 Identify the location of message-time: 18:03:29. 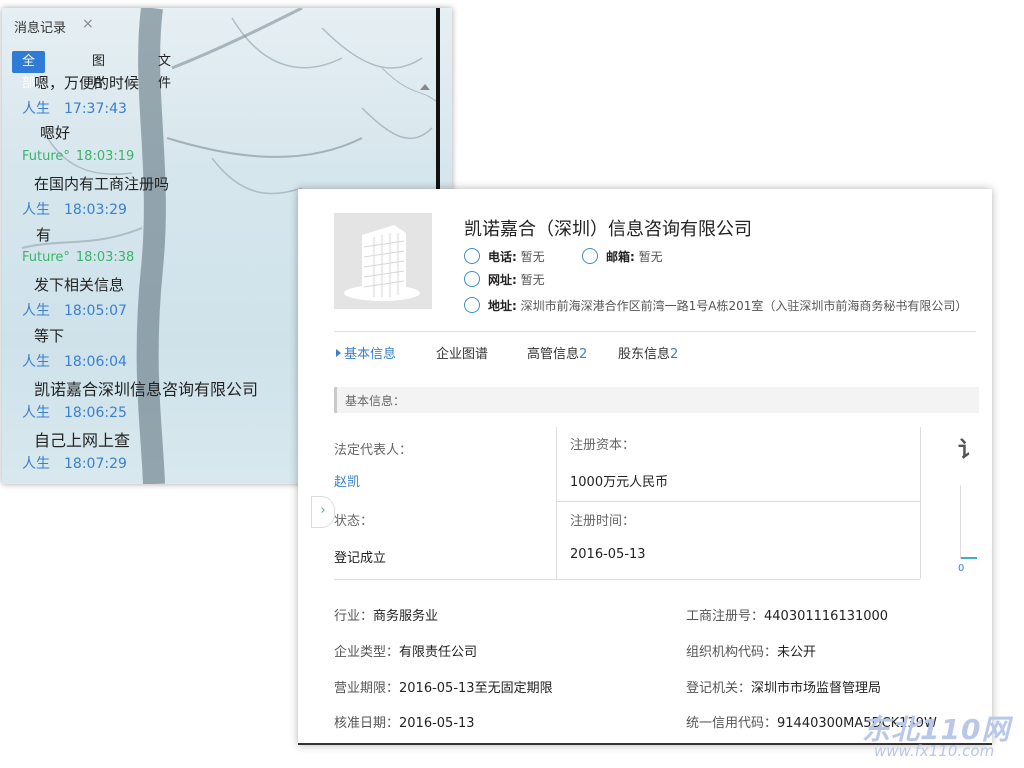
(95, 210).